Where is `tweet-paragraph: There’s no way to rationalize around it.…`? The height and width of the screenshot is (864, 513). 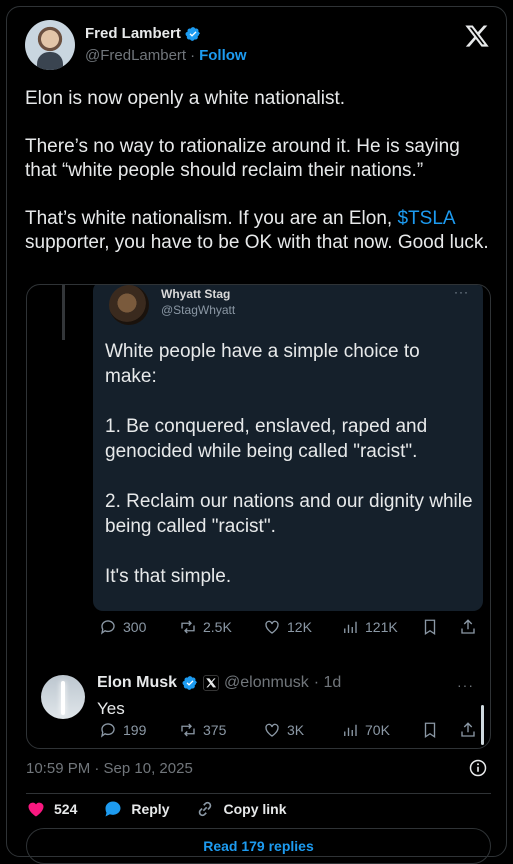
tweet-paragraph: There’s no way to rationalize around it.… is located at coordinates (242, 158).